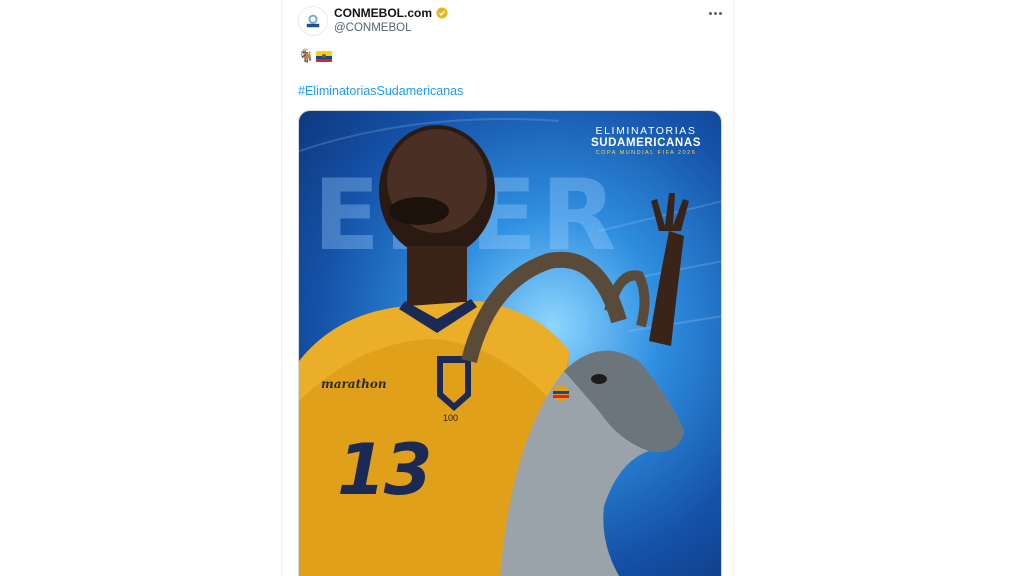  I want to click on brand-line-3: COPA MUNDIAL FIFA 2026, so click(646, 153).